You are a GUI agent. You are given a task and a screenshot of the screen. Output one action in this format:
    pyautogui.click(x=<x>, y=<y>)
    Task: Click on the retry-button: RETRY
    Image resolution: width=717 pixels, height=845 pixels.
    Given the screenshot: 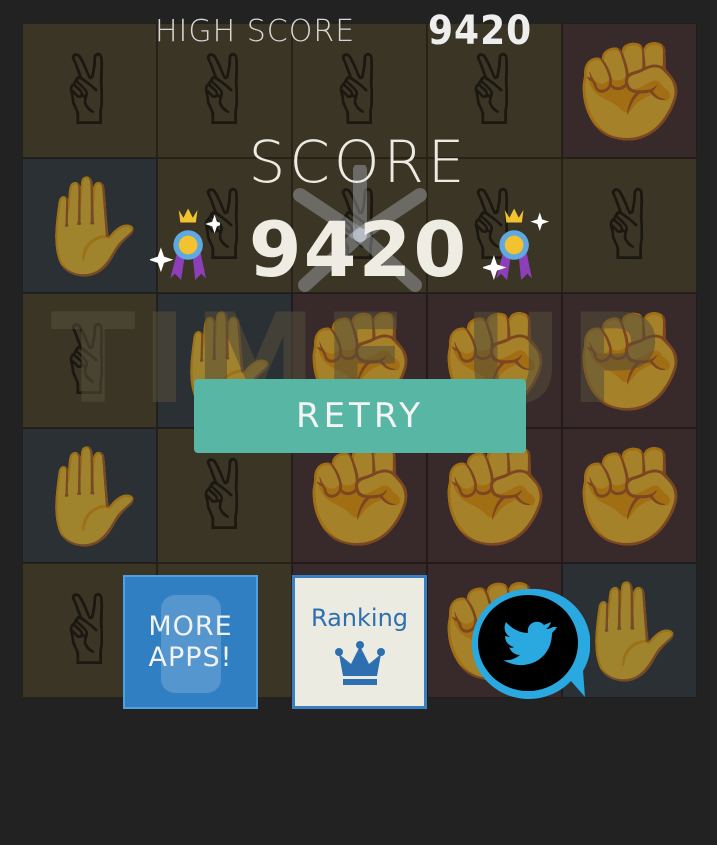 What is the action you would take?
    pyautogui.click(x=360, y=416)
    